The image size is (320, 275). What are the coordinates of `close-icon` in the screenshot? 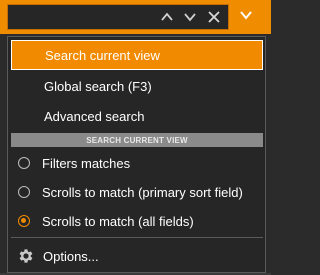 It's located at (214, 17).